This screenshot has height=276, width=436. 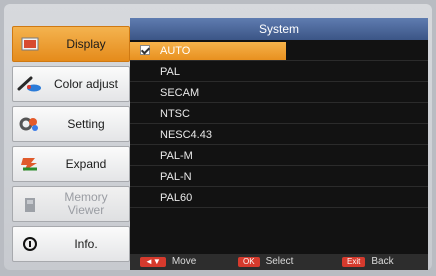 I want to click on system-option-pal-m: PAL-M, so click(x=279, y=156).